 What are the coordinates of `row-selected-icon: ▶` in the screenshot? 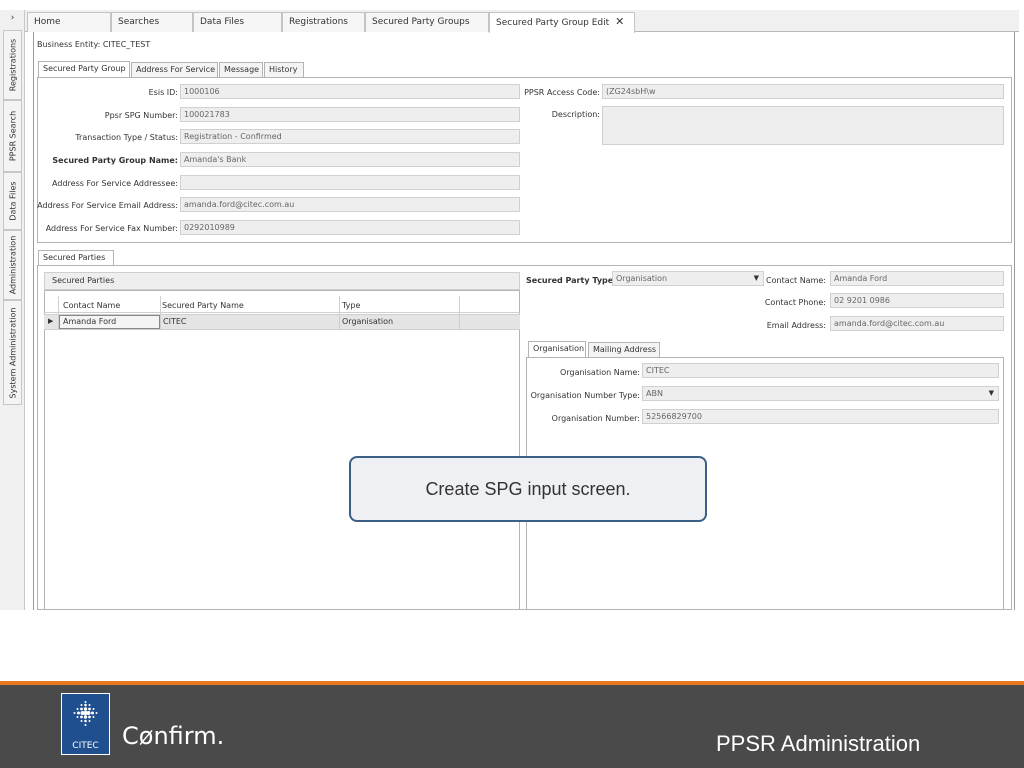 It's located at (51, 321).